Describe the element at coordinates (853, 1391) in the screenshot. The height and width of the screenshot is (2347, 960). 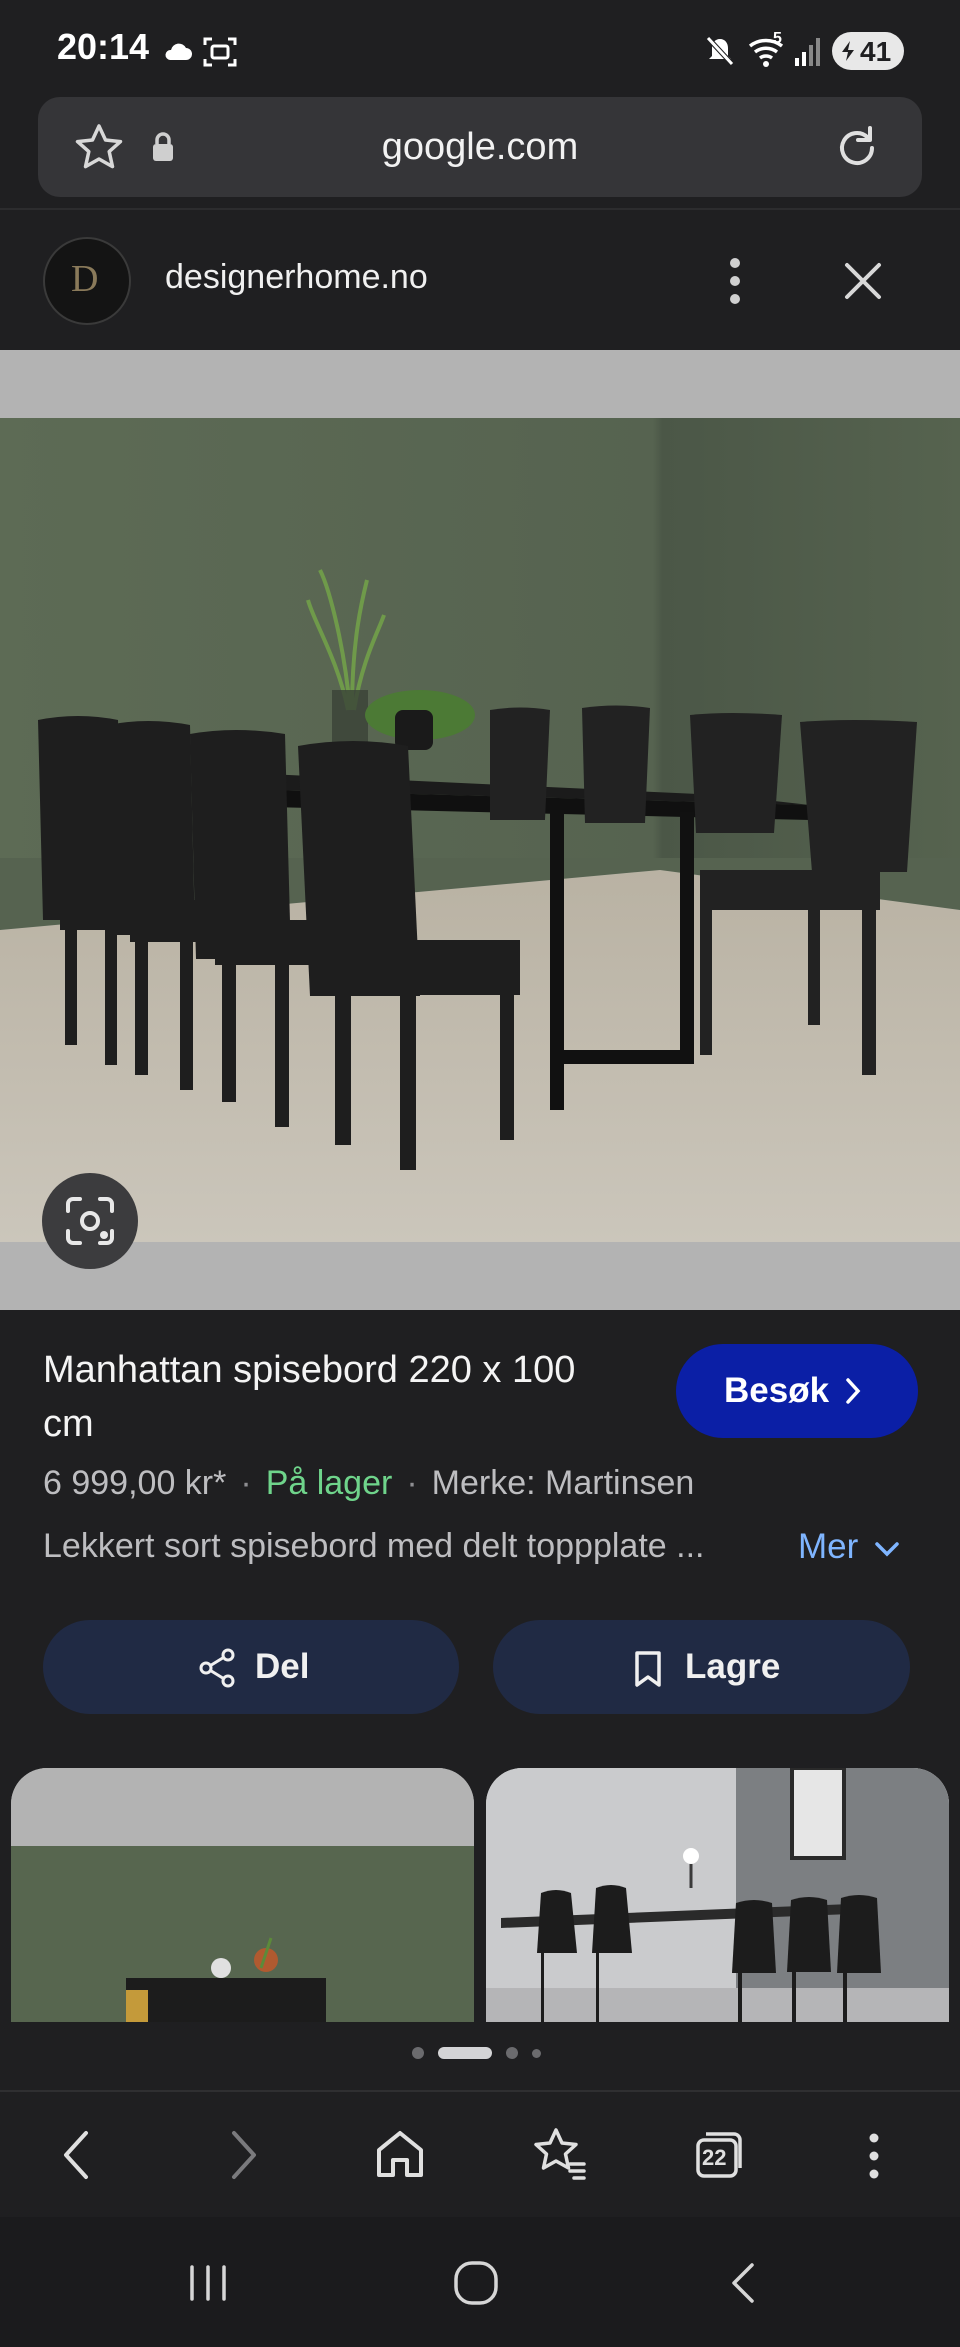
I see `chevron-right-icon` at that location.